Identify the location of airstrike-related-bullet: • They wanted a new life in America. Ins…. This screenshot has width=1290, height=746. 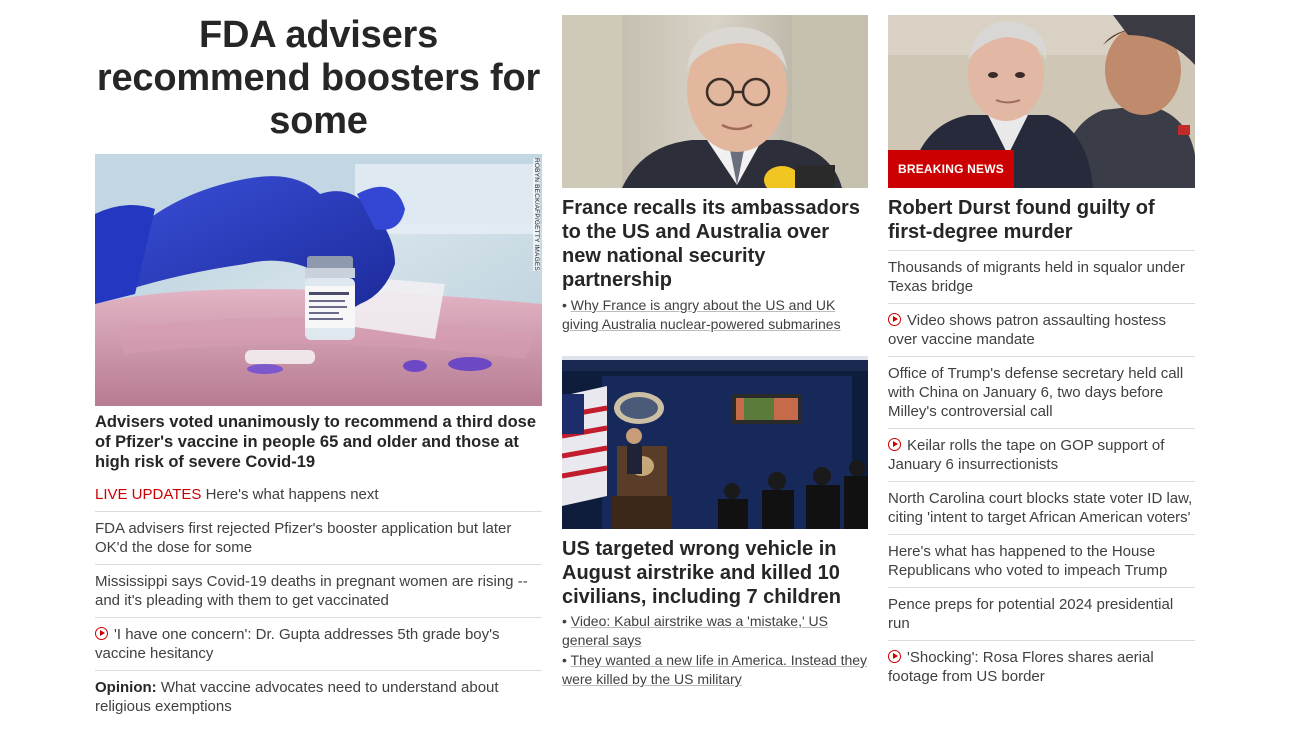
(715, 669).